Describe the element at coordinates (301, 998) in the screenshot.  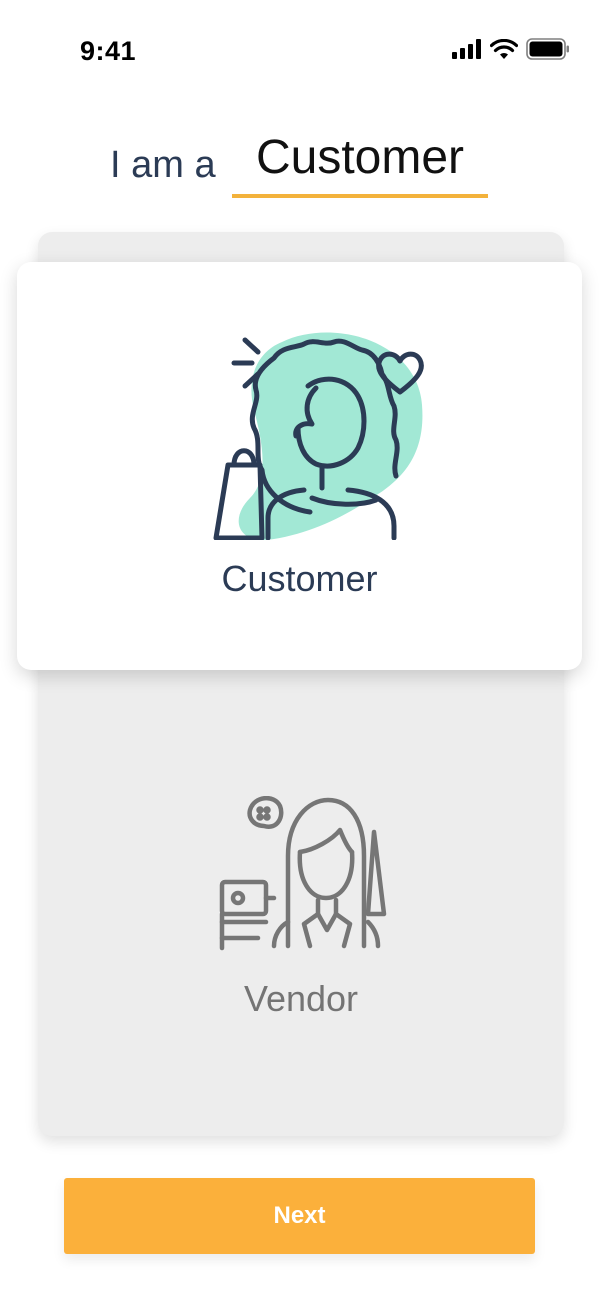
I see `vendor-option-label: Vendor` at that location.